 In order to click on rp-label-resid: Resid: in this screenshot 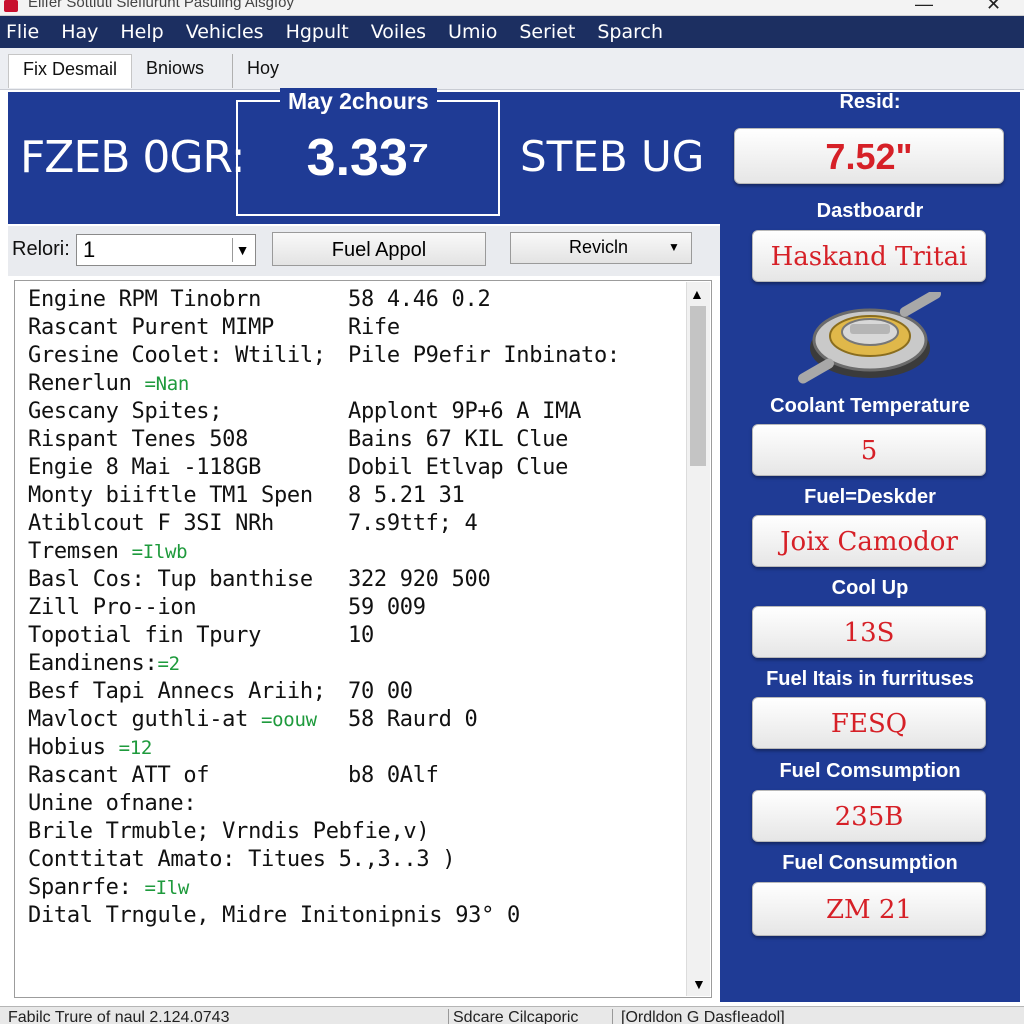, I will do `click(870, 102)`.